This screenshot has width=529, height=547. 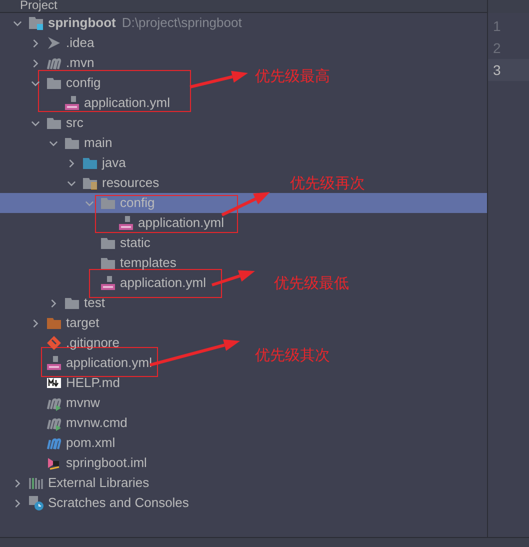 What do you see at coordinates (135, 243) in the screenshot?
I see `item-label: static` at bounding box center [135, 243].